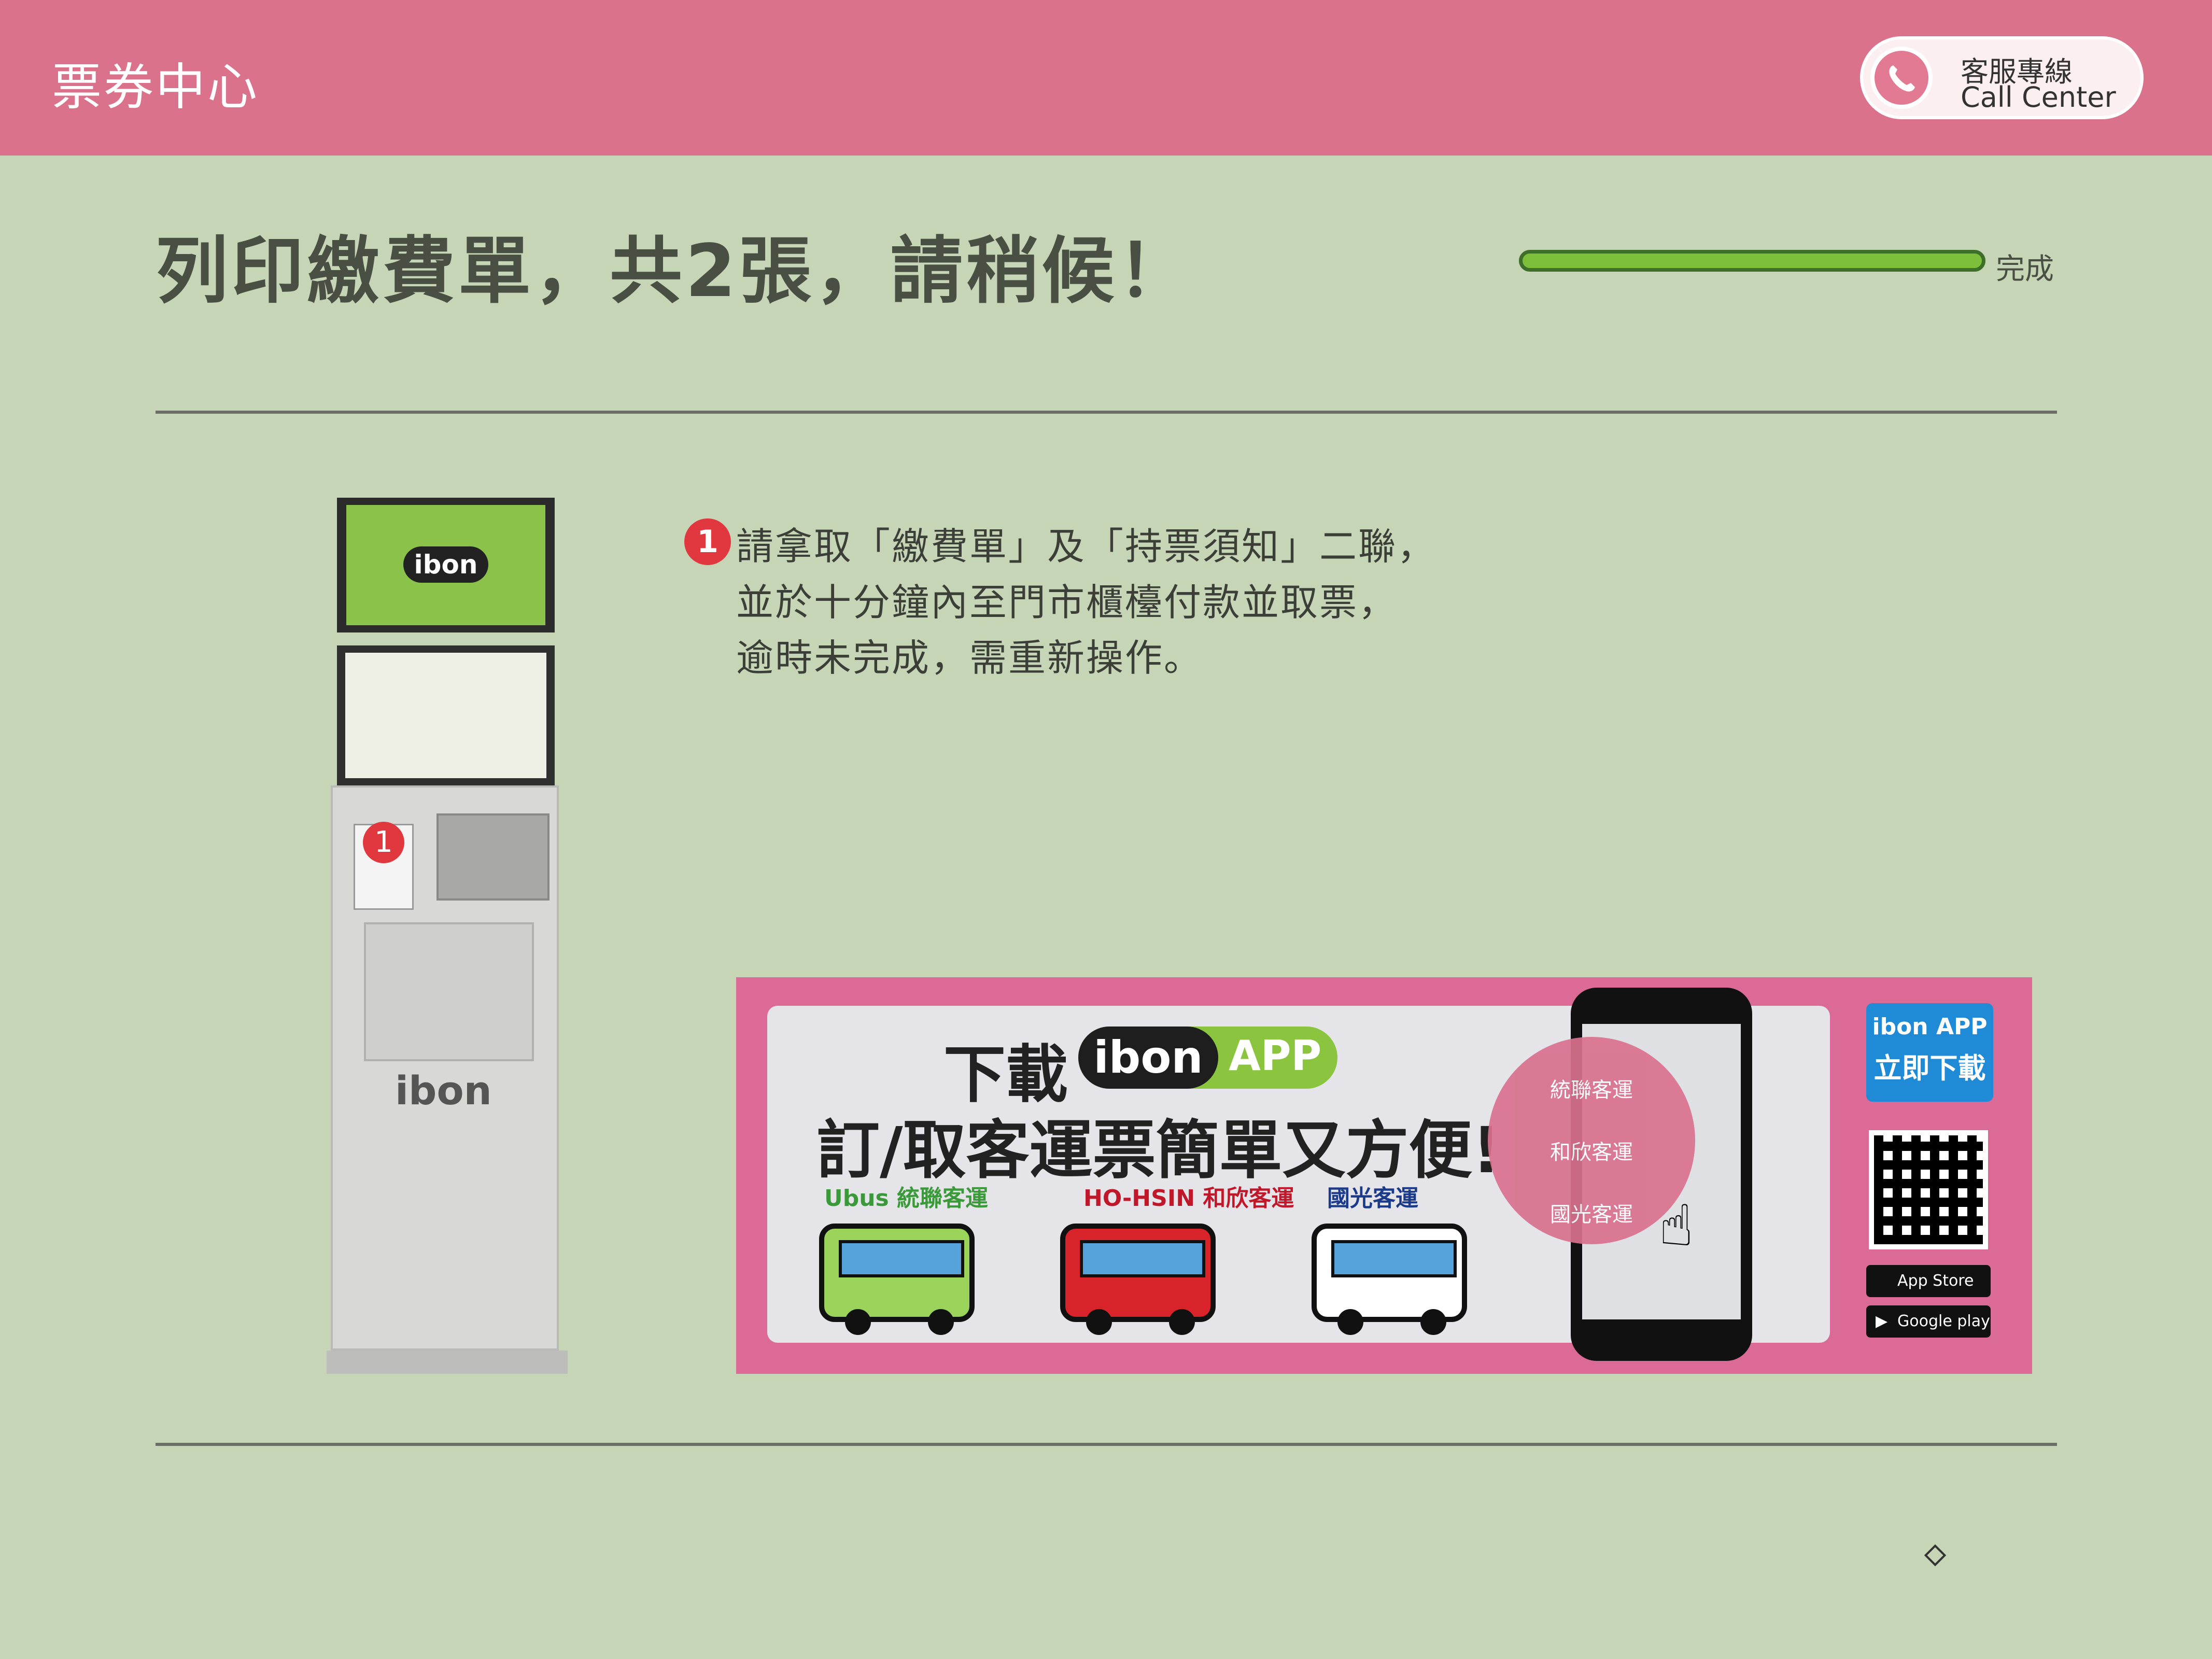 This screenshot has height=1659, width=2212. I want to click on google-play-label: Google play, so click(1943, 1321).